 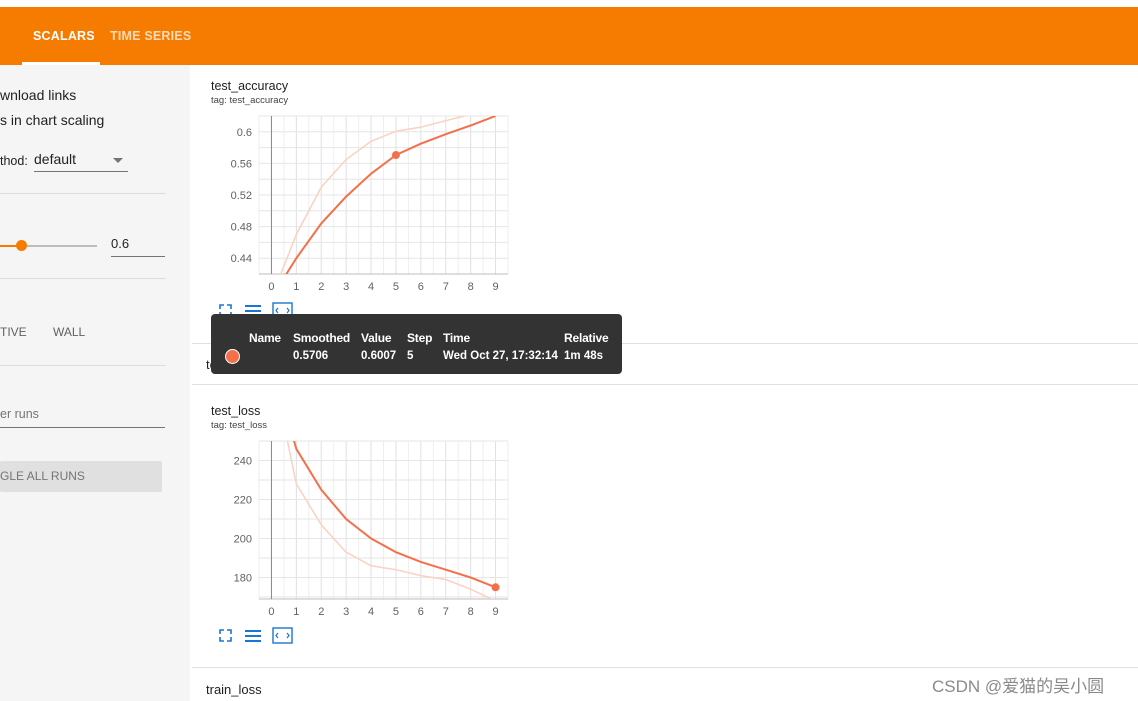 What do you see at coordinates (243, 501) in the screenshot?
I see `y-tick-label: 220` at bounding box center [243, 501].